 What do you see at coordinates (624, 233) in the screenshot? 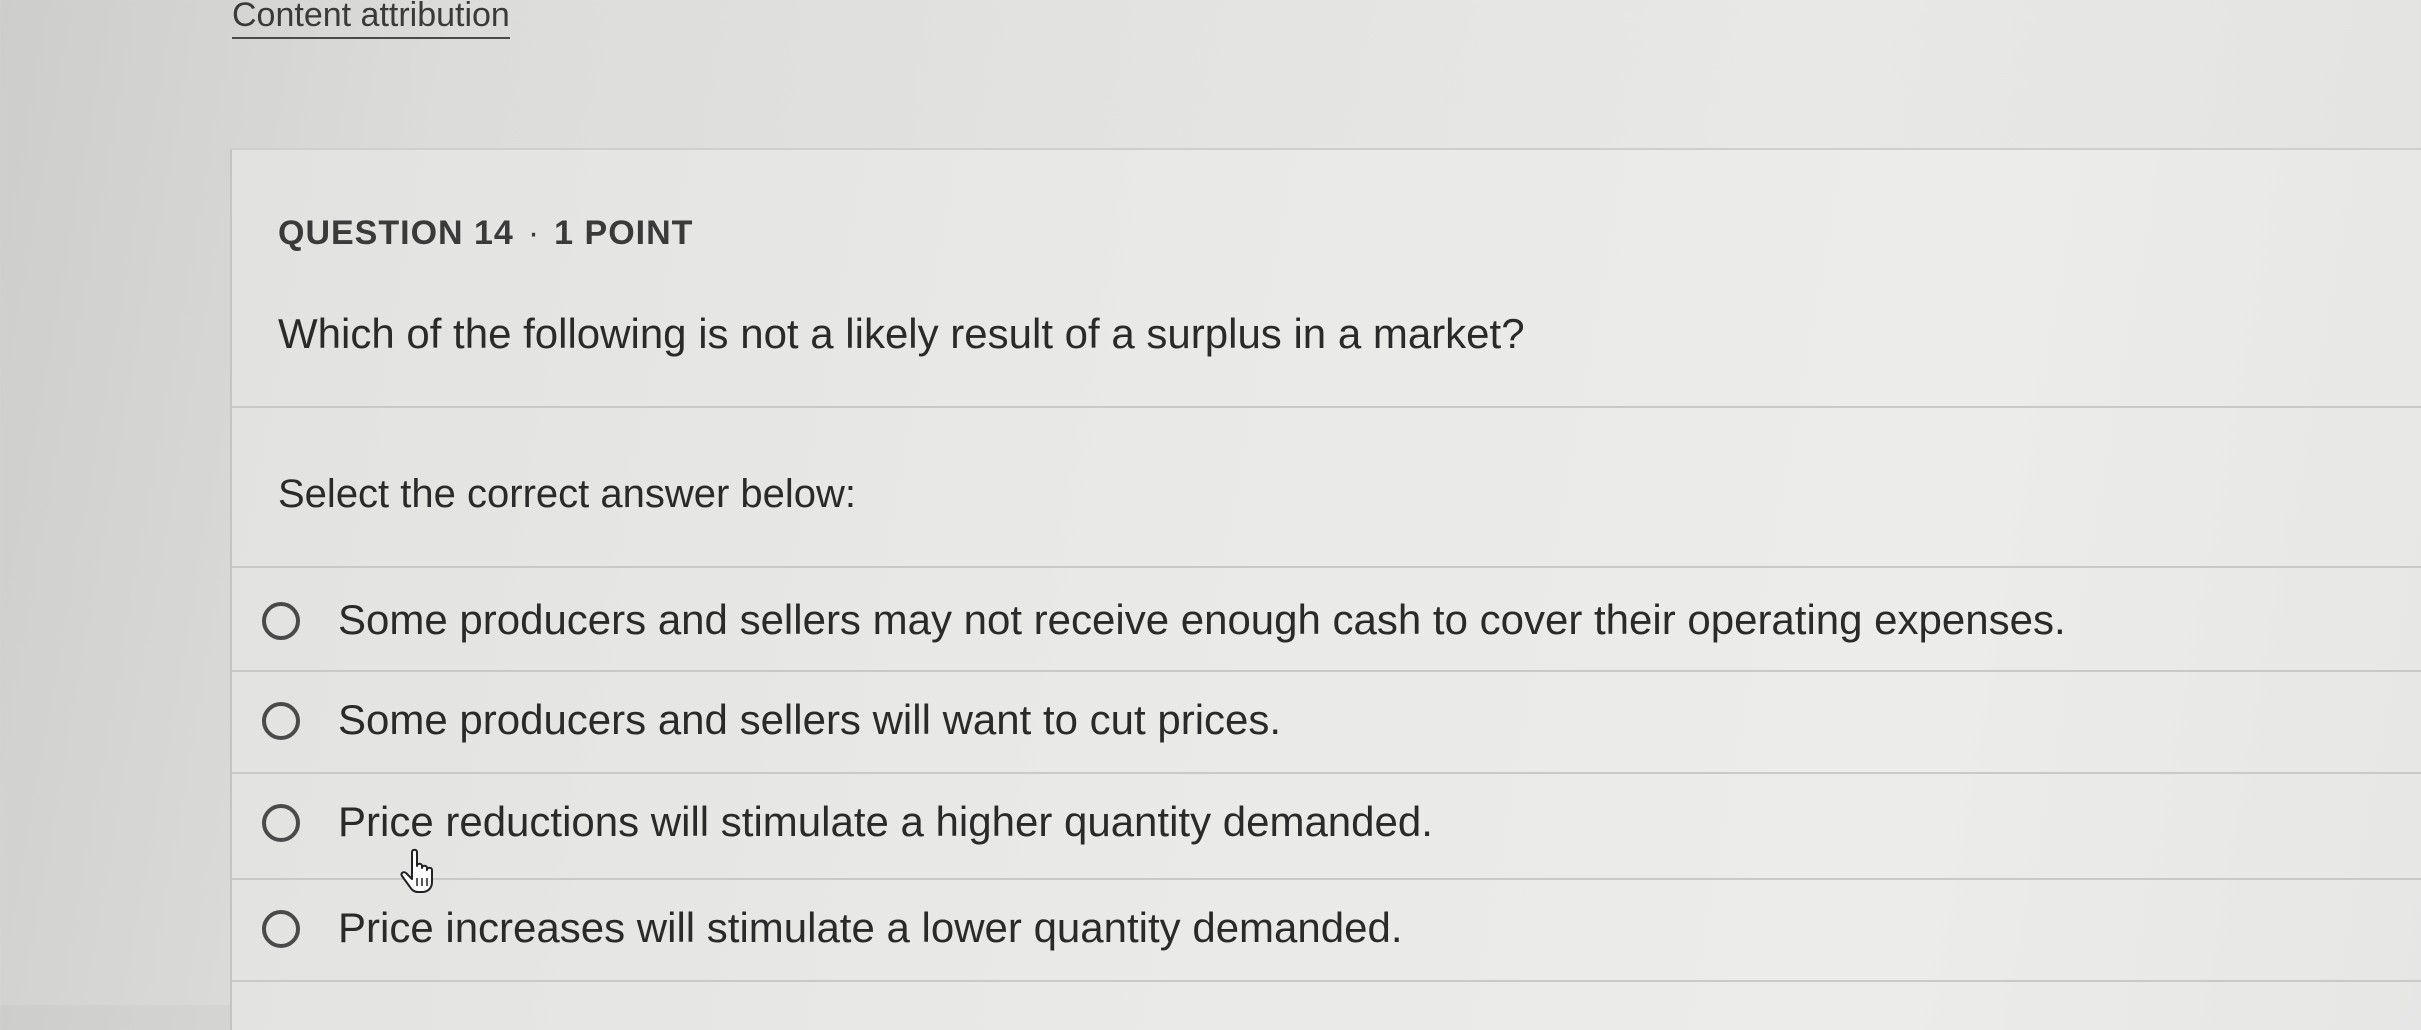
I see `question-points: 1 POINT` at bounding box center [624, 233].